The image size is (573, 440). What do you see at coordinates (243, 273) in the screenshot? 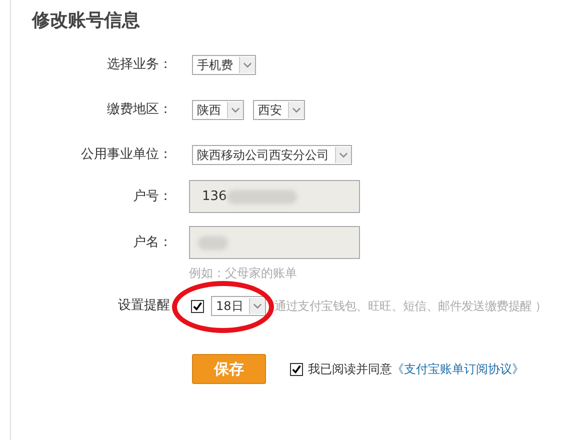
I see `hint-text: 例如：父母家的账单` at bounding box center [243, 273].